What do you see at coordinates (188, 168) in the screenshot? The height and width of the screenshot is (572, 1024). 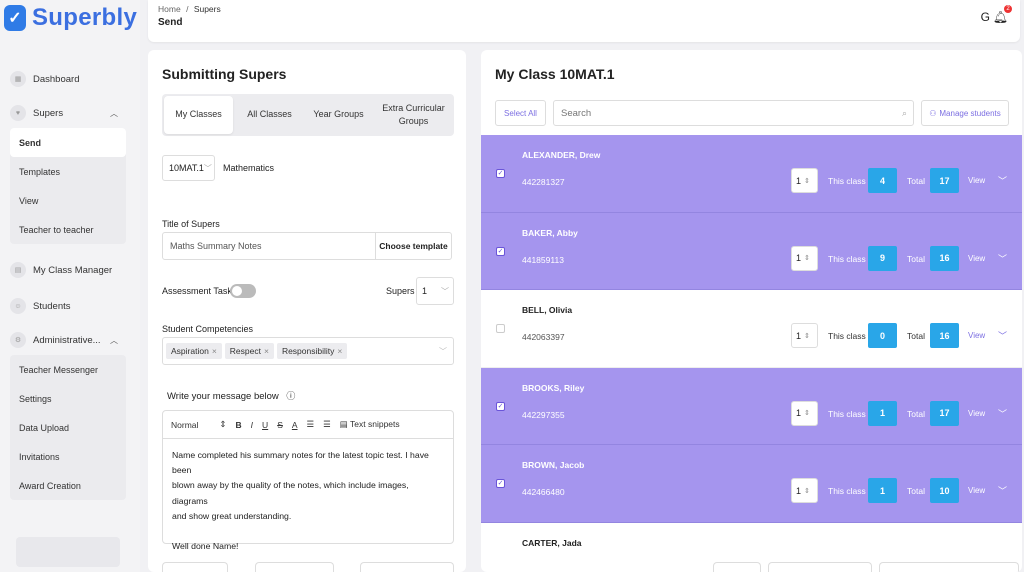 I see `class-select: 10MAT.1 ﹀` at bounding box center [188, 168].